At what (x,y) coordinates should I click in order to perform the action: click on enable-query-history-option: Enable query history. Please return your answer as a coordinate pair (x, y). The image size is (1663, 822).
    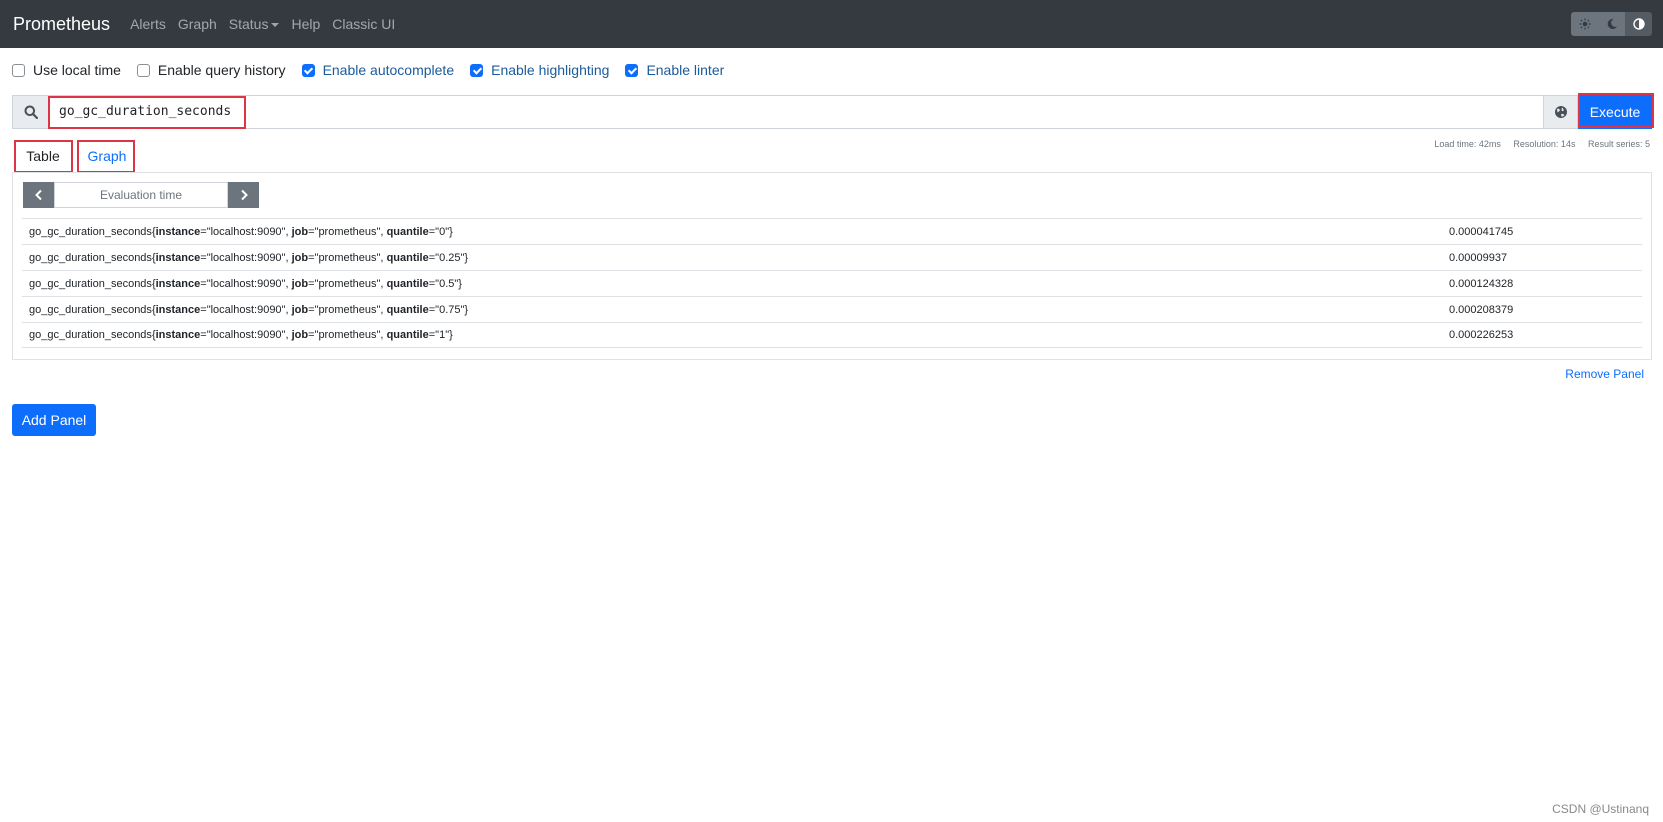
    Looking at the image, I should click on (211, 70).